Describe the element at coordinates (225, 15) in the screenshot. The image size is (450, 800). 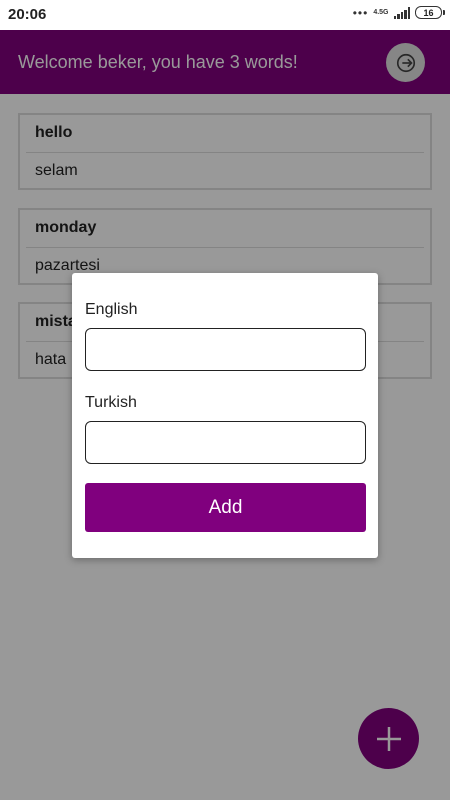
I see `status-bar: 20:06 ••• 4.5G 16` at that location.